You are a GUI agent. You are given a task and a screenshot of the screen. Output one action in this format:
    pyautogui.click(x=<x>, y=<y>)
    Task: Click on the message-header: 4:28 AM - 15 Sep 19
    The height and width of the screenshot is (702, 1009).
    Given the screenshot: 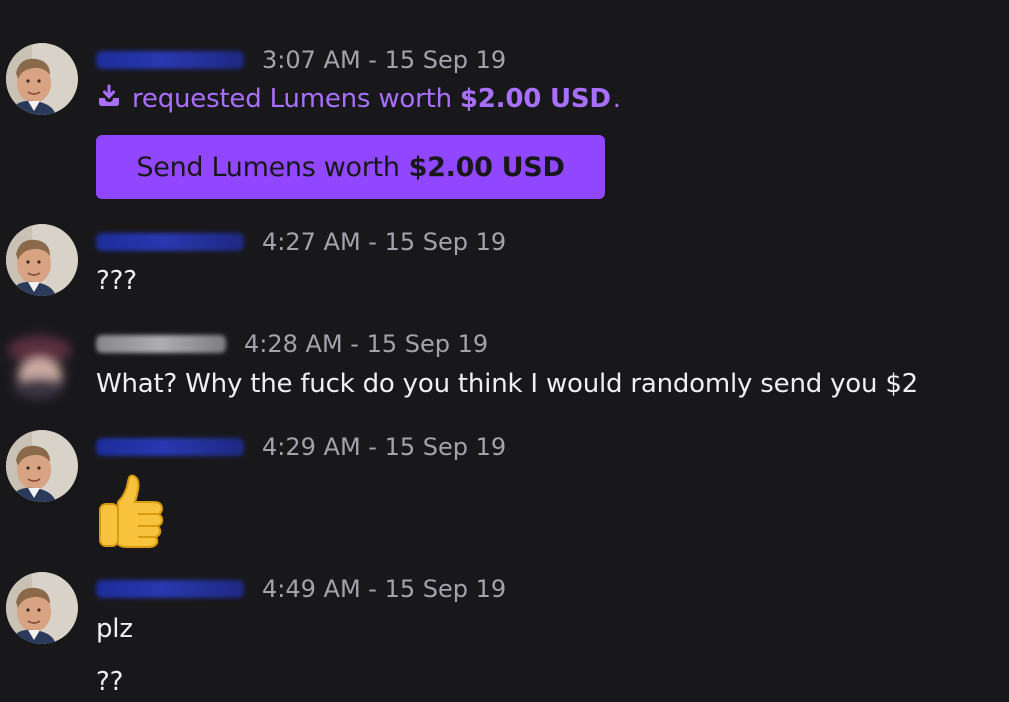 What is the action you would take?
    pyautogui.click(x=292, y=344)
    